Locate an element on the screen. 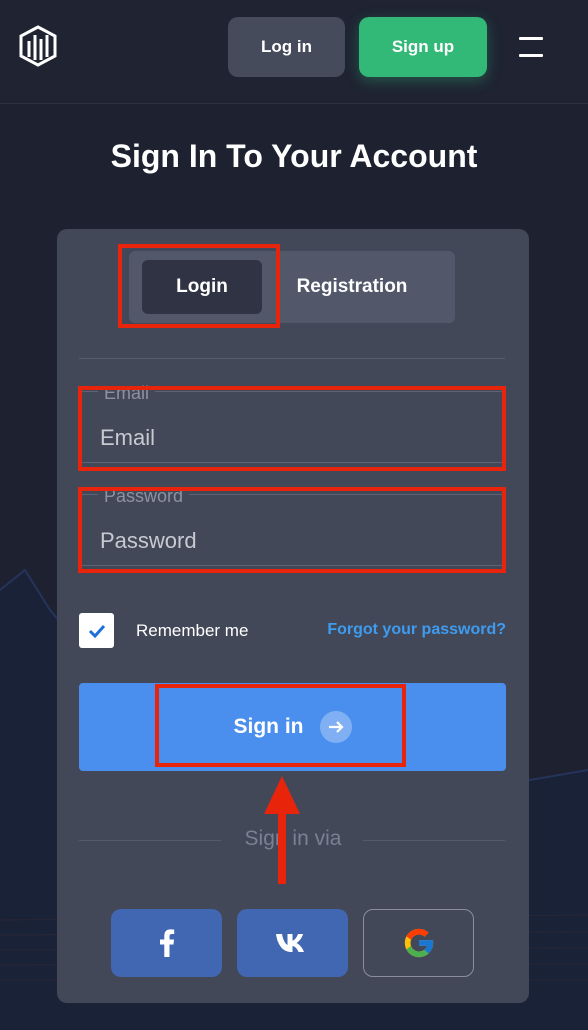 Image resolution: width=588 pixels, height=1030 pixels. tab-registration: Registration is located at coordinates (352, 287).